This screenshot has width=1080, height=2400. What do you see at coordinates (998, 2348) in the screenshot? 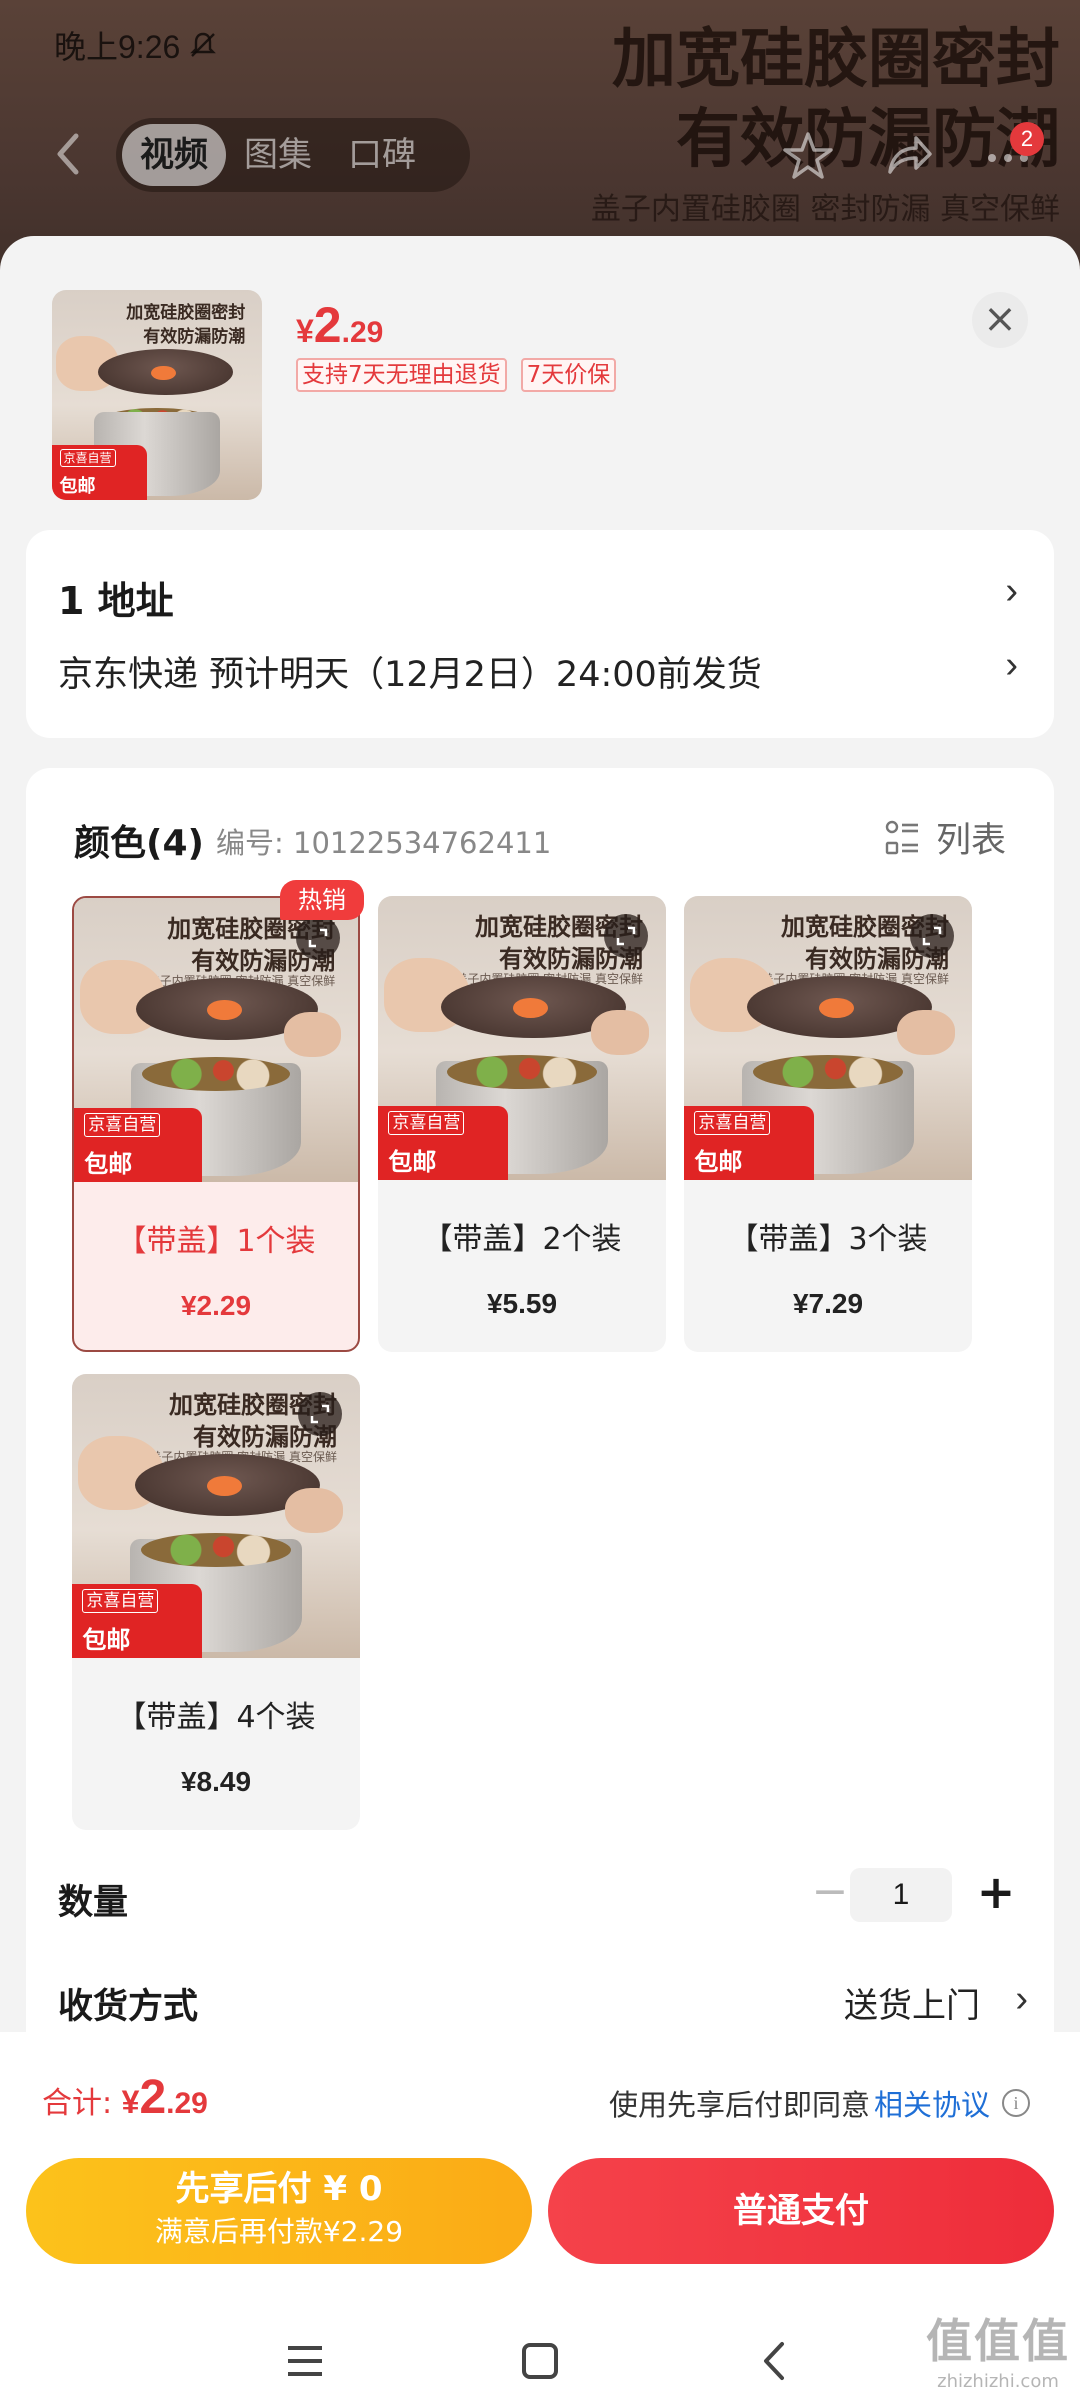
I see `site-watermark: 值值值 zhizhizhi.com` at bounding box center [998, 2348].